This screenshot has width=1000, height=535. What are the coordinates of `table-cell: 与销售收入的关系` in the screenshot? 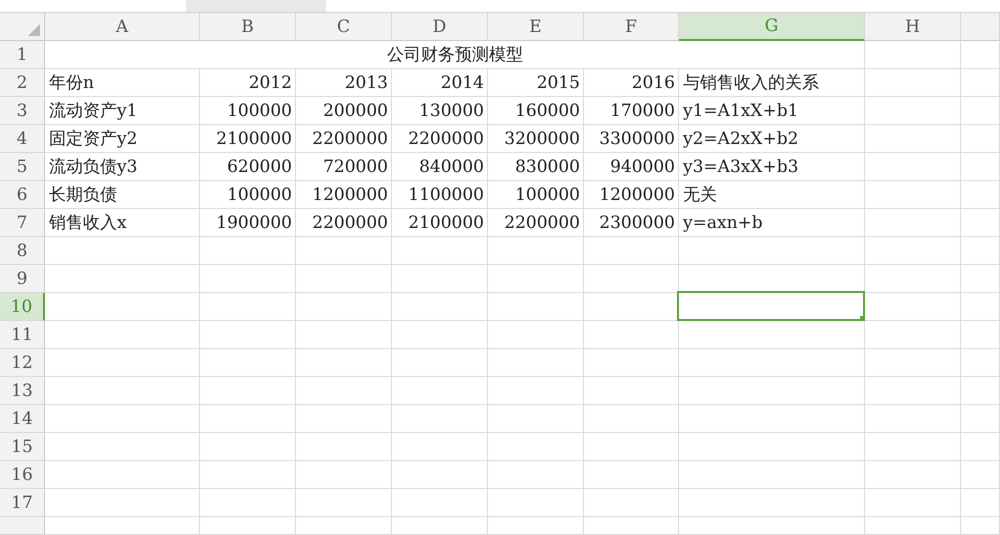 It's located at (772, 83).